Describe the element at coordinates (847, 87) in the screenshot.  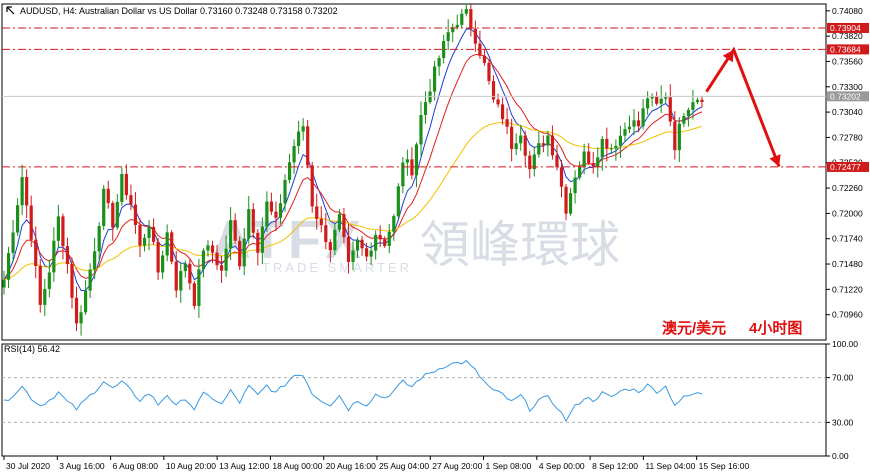
I see `price-tick-label: 0.73300` at that location.